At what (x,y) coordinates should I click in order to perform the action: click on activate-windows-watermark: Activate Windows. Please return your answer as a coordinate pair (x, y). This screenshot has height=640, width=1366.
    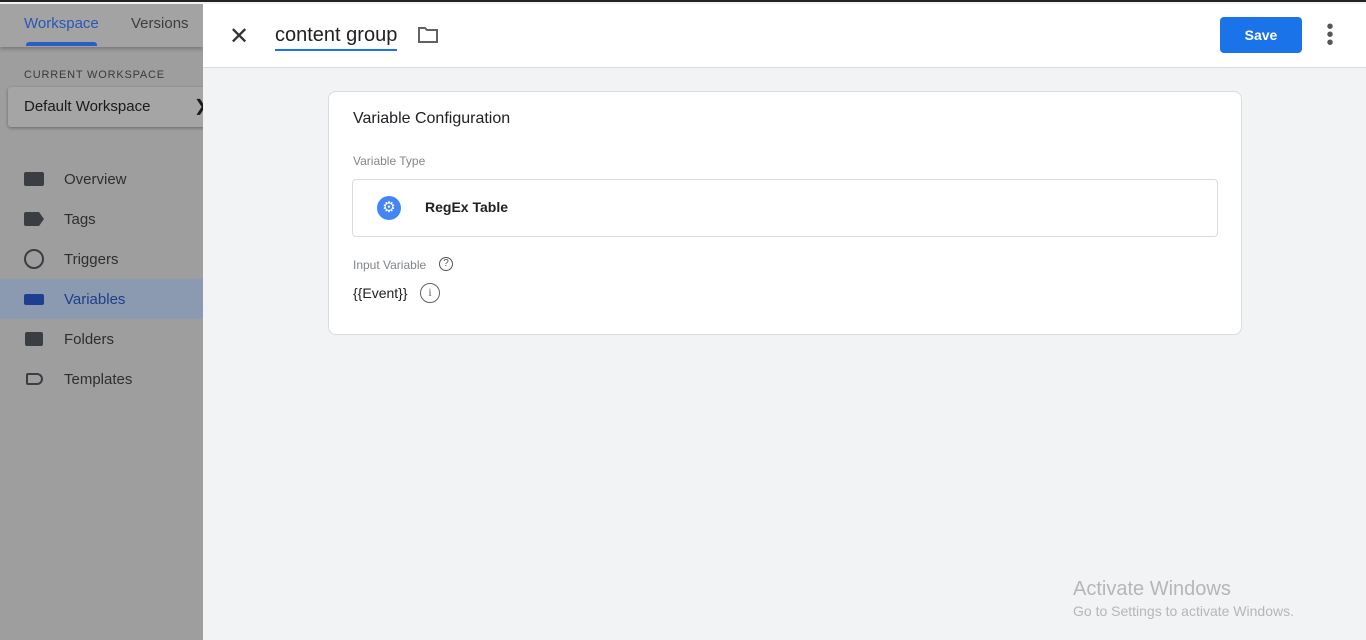
    Looking at the image, I should click on (1152, 589).